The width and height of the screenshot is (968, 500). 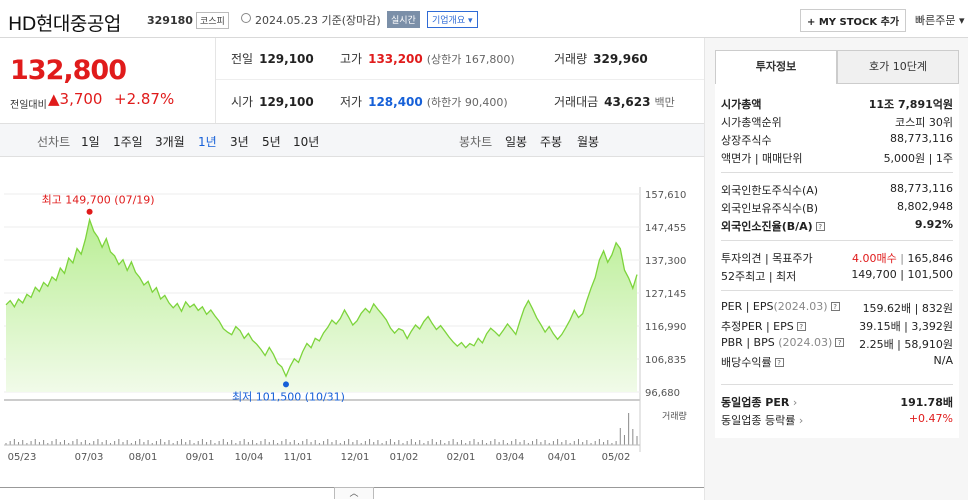 I want to click on stock-name: HD현대중공업, so click(x=64, y=24).